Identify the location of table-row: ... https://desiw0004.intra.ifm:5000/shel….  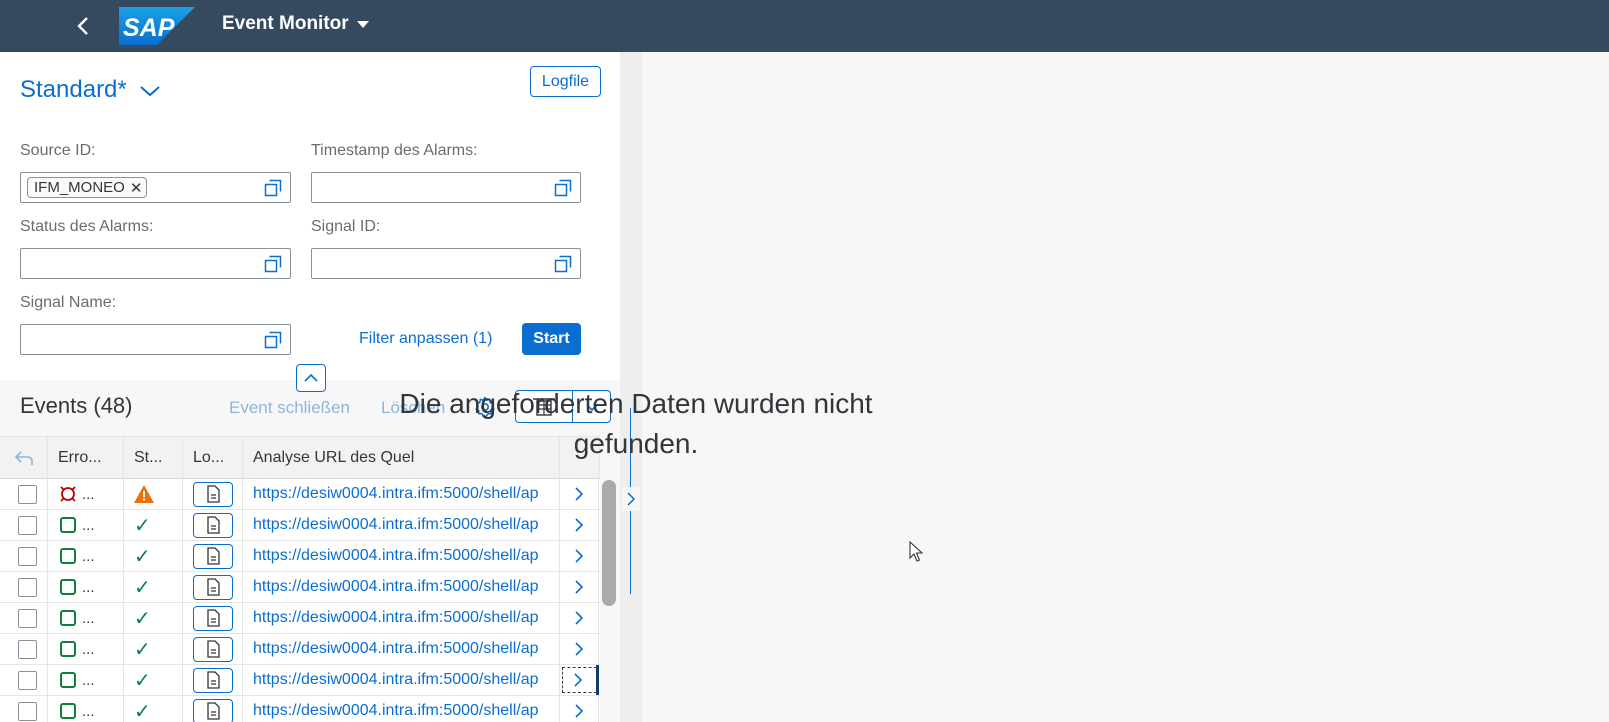
(300, 494).